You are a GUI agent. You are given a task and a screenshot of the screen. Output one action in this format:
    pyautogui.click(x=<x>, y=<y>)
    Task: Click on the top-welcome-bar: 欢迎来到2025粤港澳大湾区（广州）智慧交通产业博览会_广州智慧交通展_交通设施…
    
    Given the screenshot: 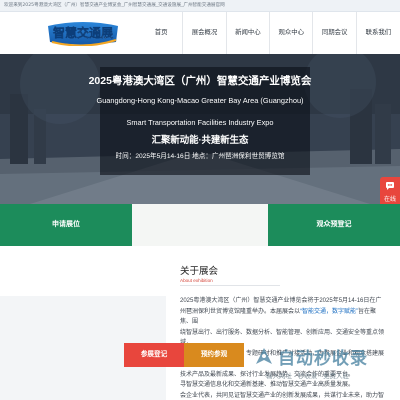 What is the action you would take?
    pyautogui.click(x=200, y=6)
    